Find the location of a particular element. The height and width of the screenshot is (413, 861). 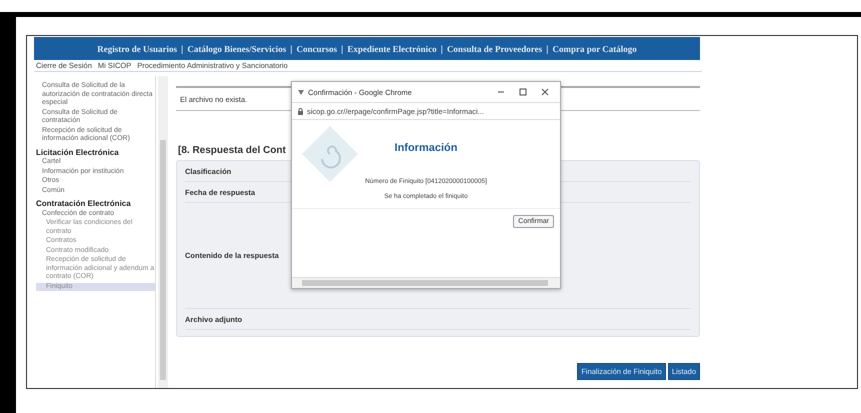

nav-link: Registro de Usuarios is located at coordinates (137, 49).